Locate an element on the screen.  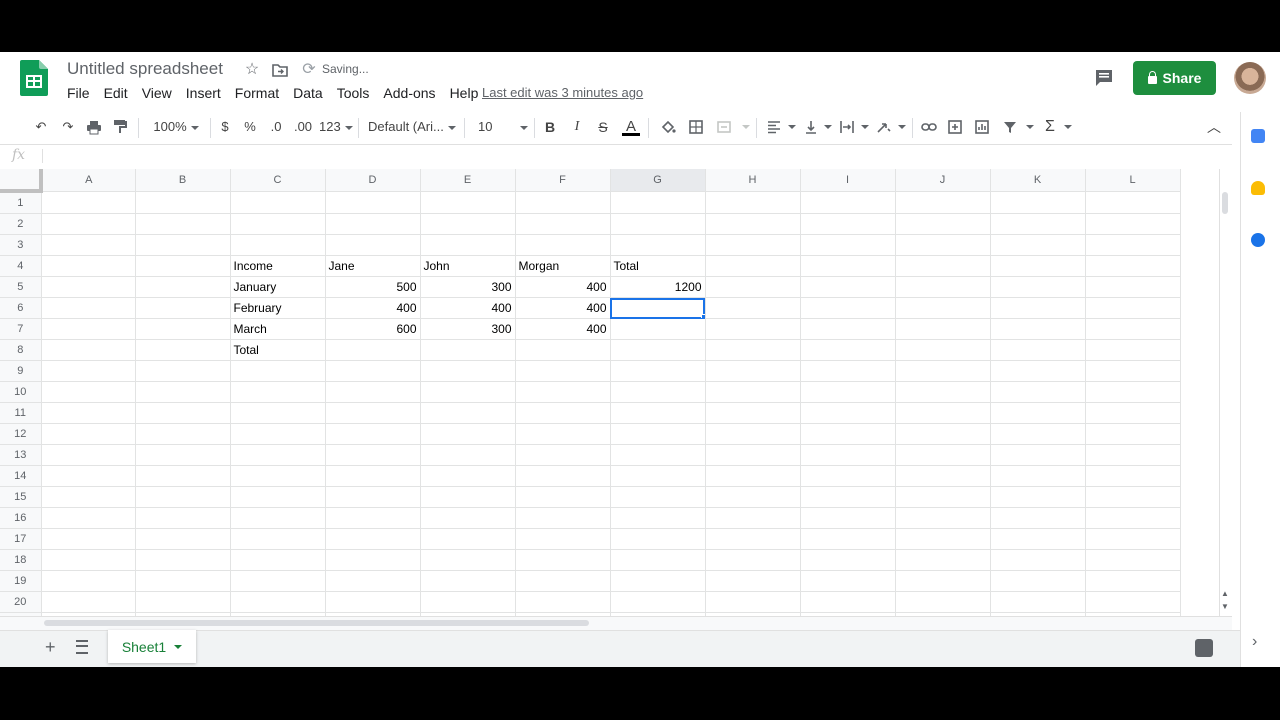
cell-j12 is located at coordinates (943, 434).